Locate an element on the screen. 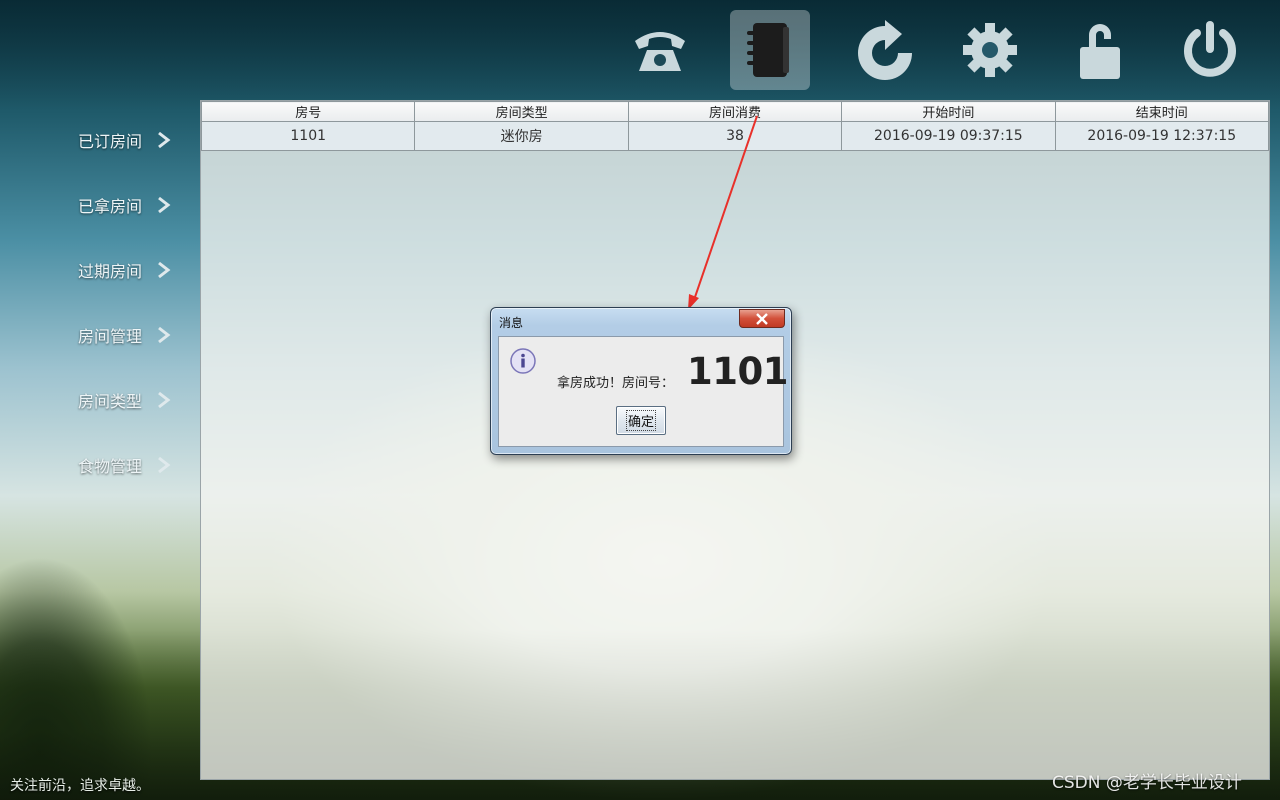 The height and width of the screenshot is (800, 1280). column-header-start-time: 开始时间 is located at coordinates (948, 111).